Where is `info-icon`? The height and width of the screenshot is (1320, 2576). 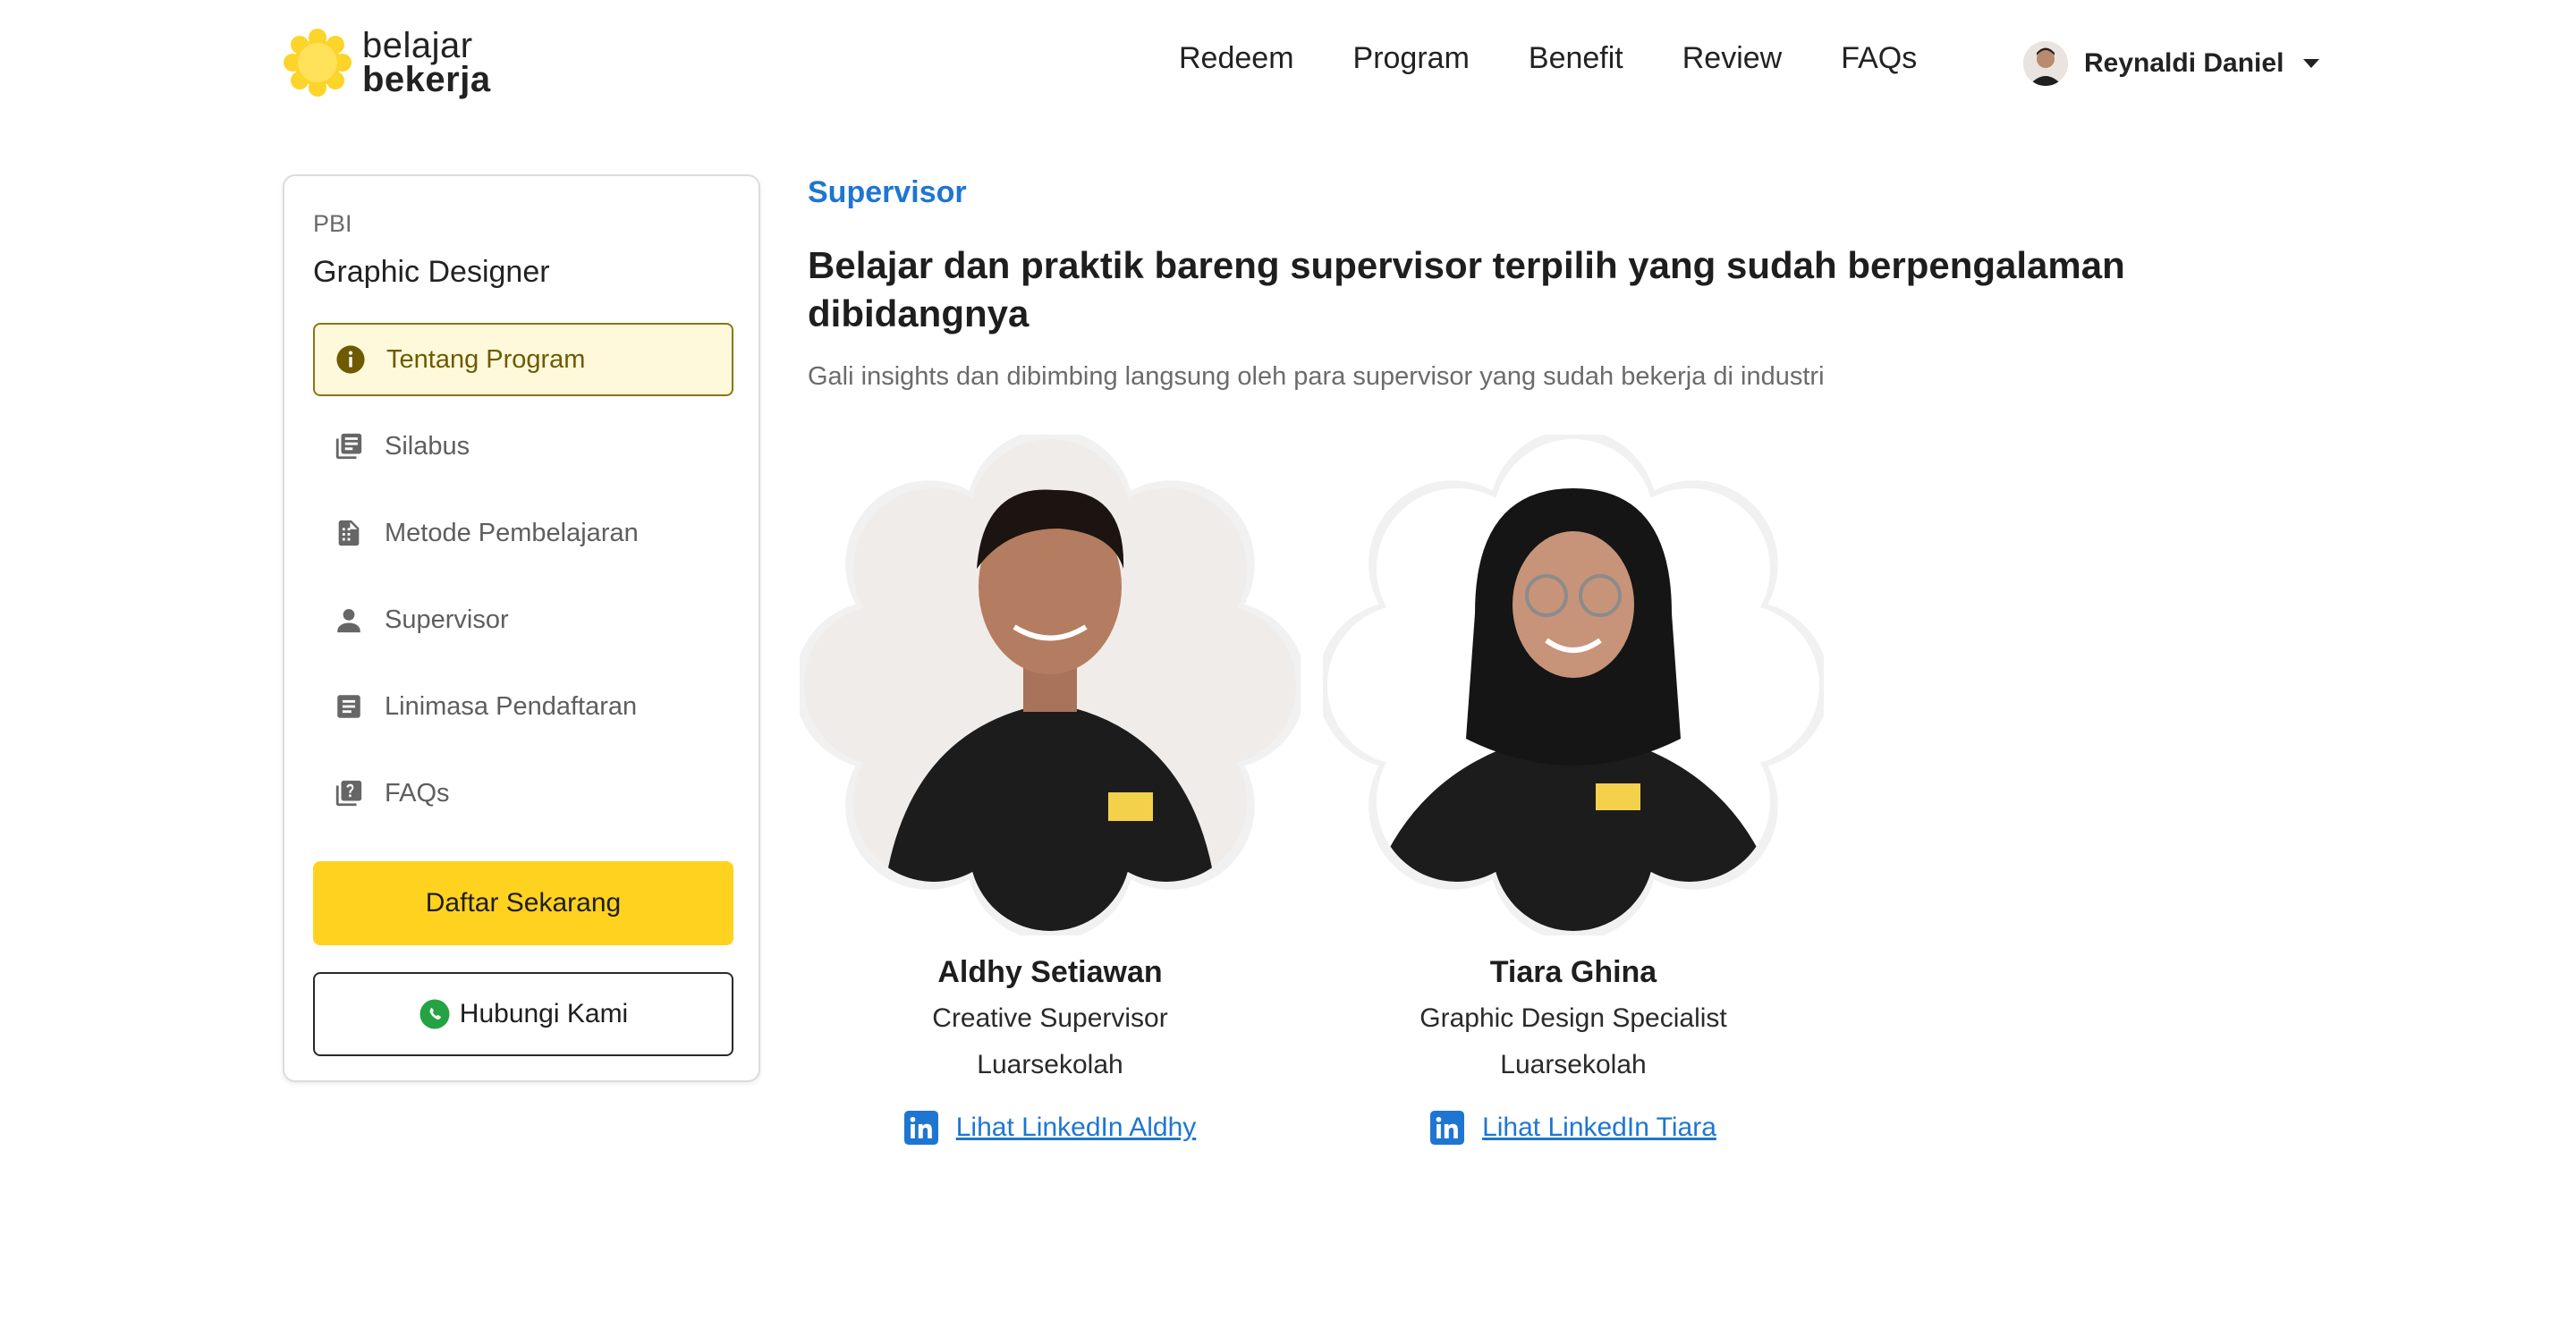 info-icon is located at coordinates (351, 359).